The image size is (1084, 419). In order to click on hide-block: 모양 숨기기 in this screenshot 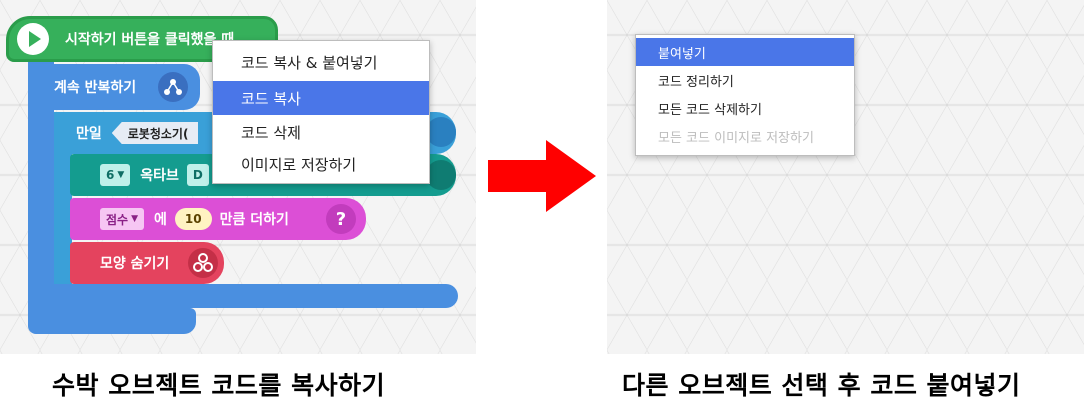, I will do `click(147, 263)`.